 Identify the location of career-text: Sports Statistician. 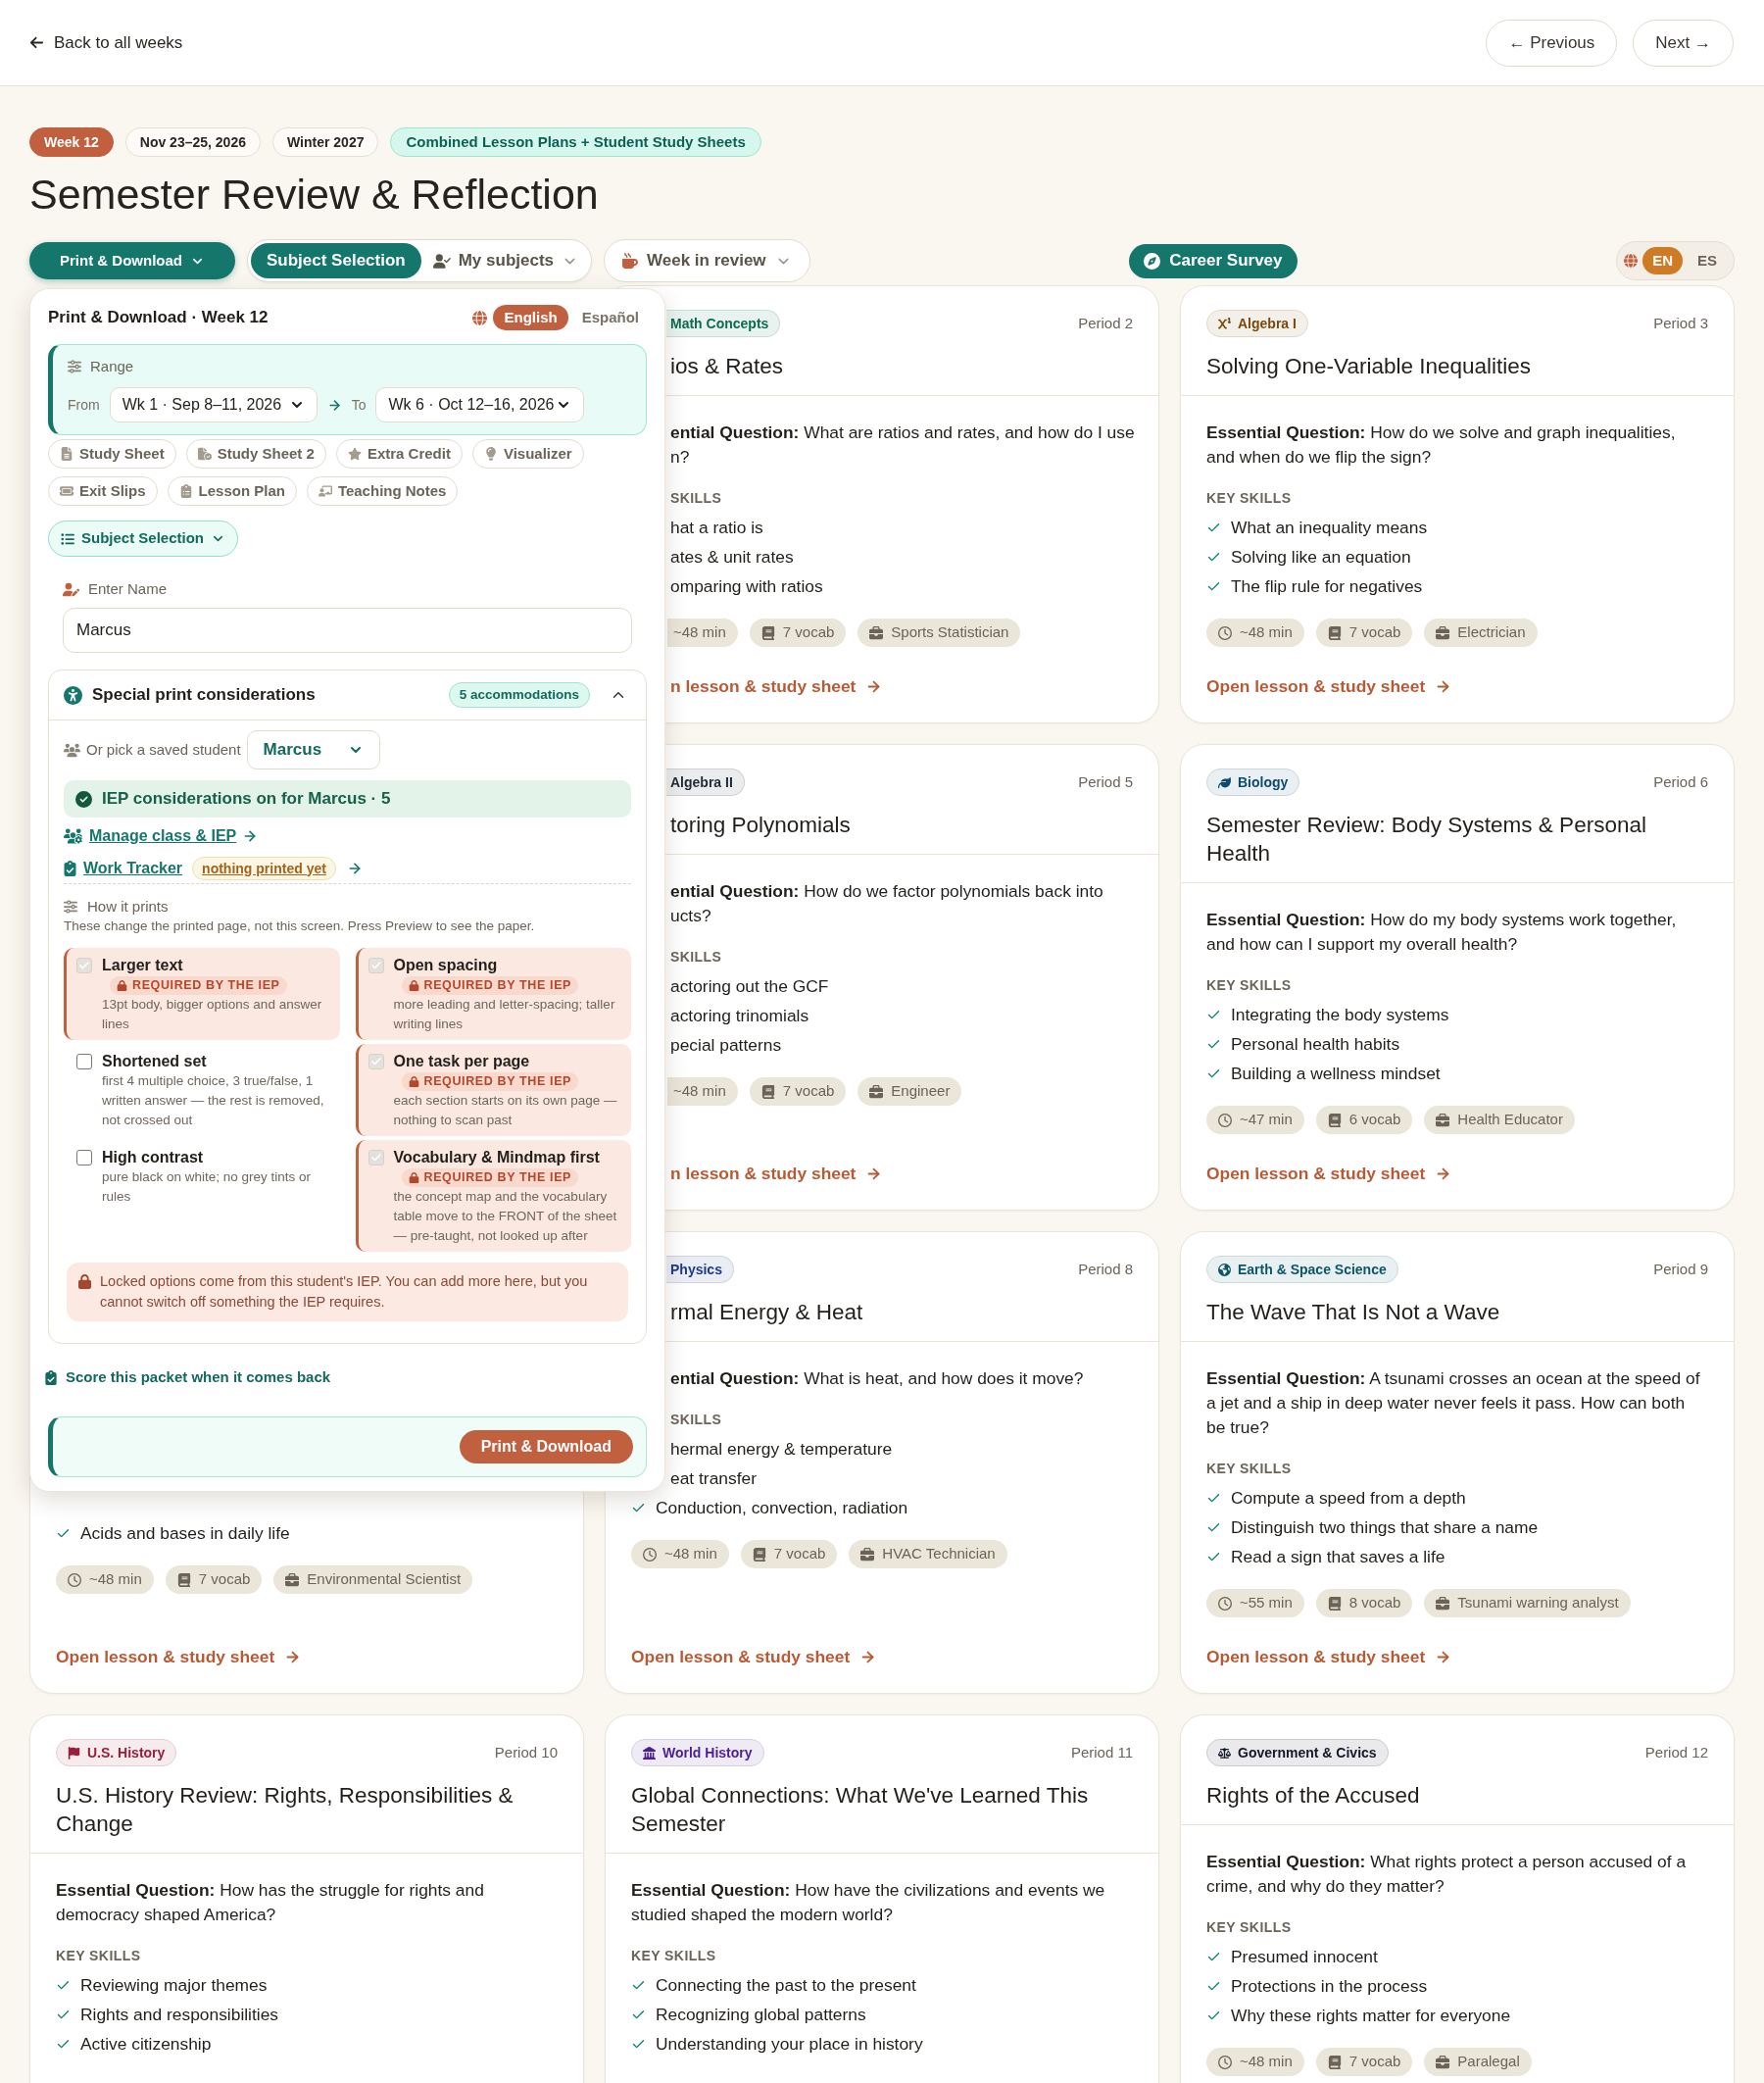
(950, 632).